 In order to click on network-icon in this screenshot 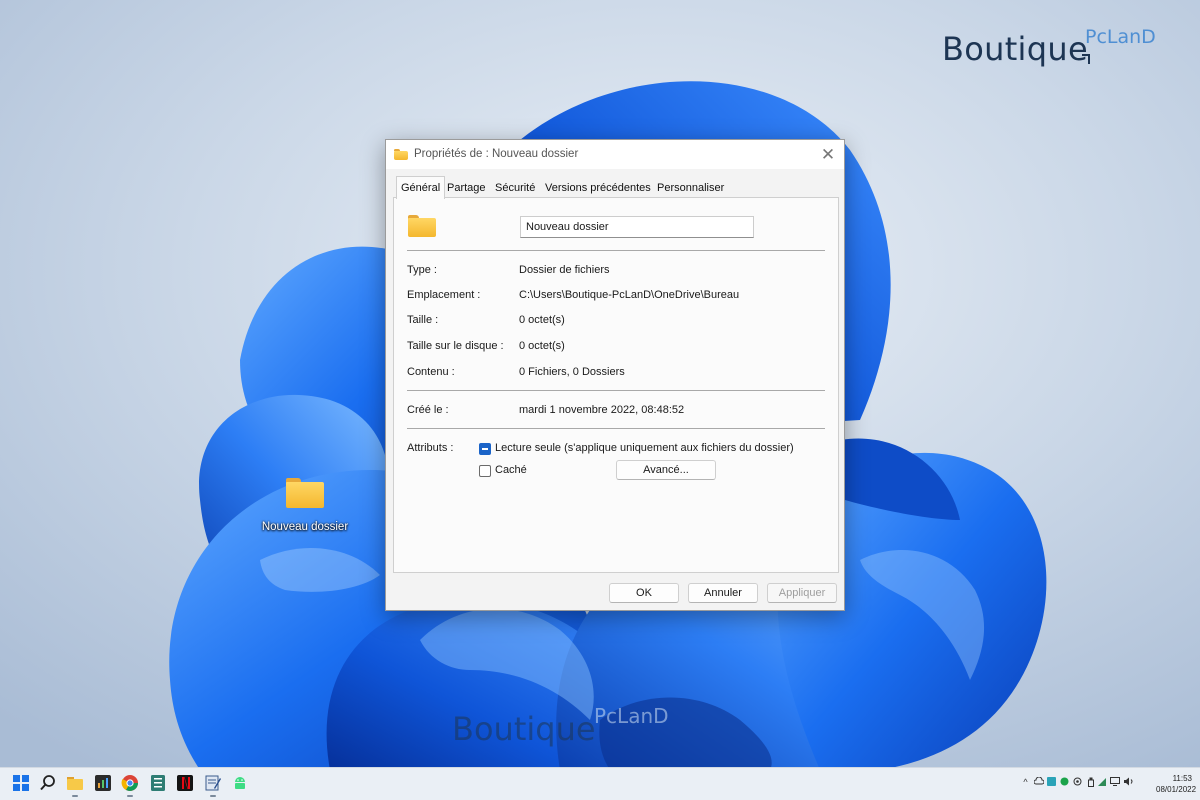, I will do `click(1101, 782)`.